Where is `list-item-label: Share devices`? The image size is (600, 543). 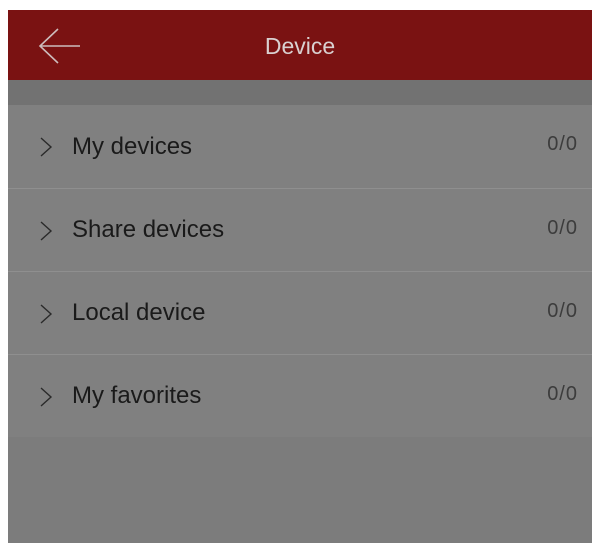 list-item-label: Share devices is located at coordinates (148, 229).